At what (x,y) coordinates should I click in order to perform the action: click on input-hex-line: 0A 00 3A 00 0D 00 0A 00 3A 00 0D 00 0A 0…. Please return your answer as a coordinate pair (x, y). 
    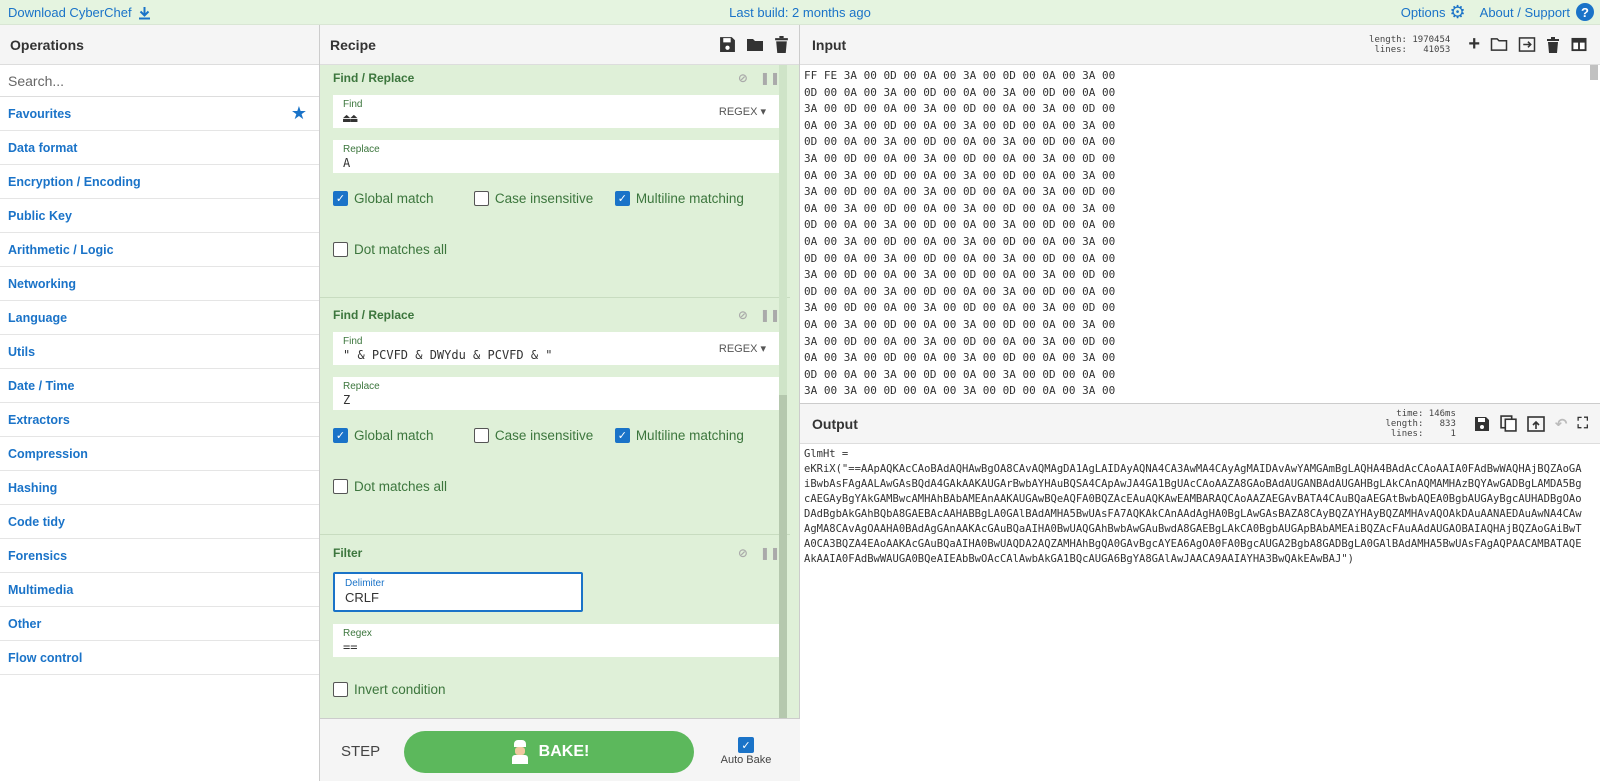
    Looking at the image, I should click on (960, 125).